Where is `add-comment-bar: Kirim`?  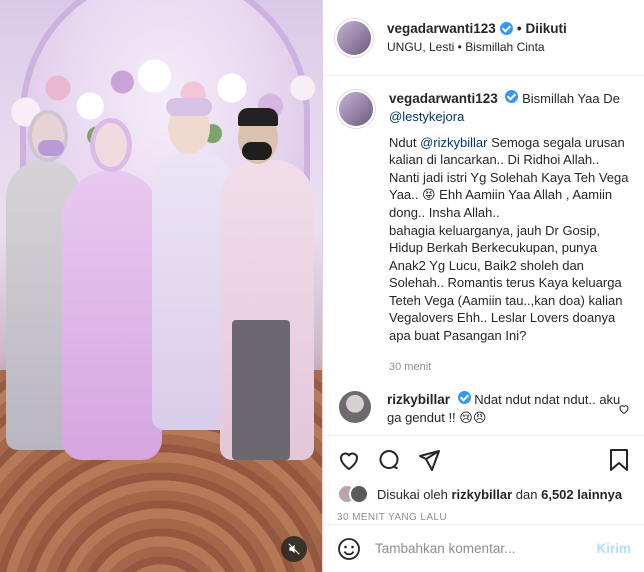 add-comment-bar: Kirim is located at coordinates (483, 548).